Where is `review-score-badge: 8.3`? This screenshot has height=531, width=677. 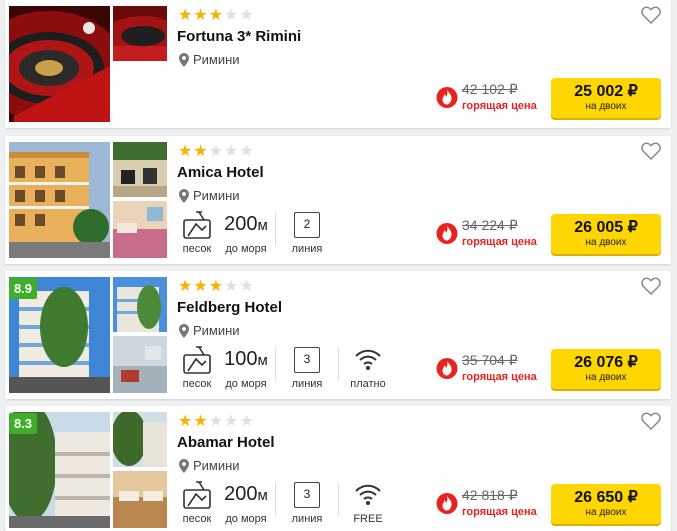 review-score-badge: 8.3 is located at coordinates (23, 423).